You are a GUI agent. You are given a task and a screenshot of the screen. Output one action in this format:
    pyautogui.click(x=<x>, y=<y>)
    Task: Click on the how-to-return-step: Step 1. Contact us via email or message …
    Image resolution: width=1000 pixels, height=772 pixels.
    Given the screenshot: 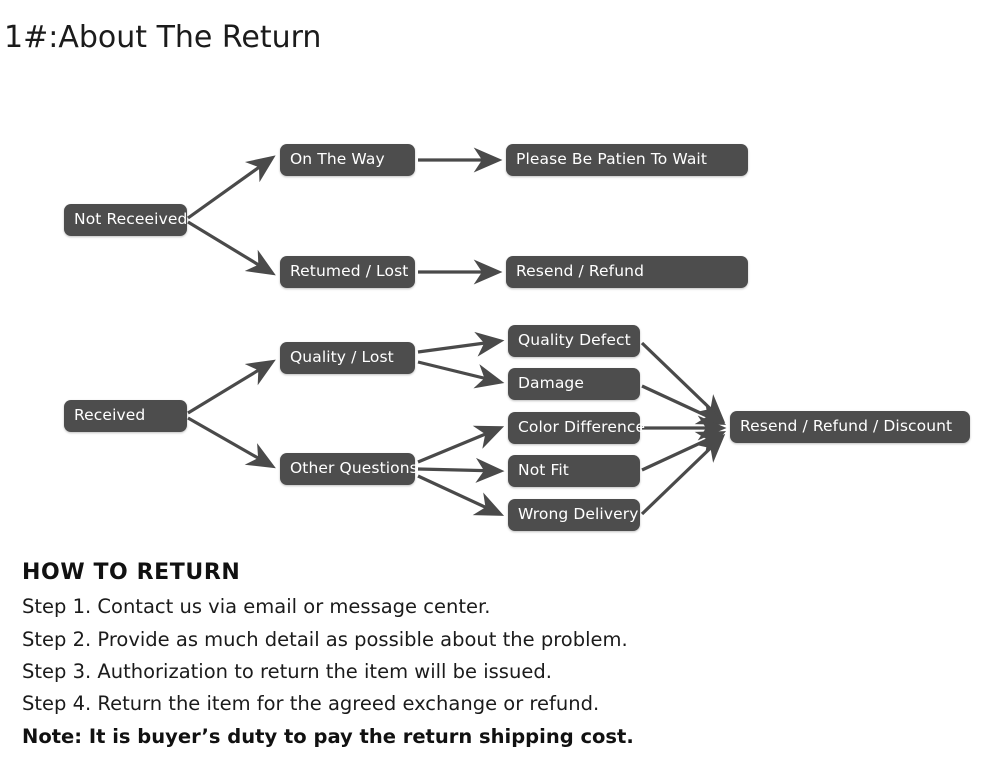 What is the action you would take?
    pyautogui.click(x=256, y=607)
    